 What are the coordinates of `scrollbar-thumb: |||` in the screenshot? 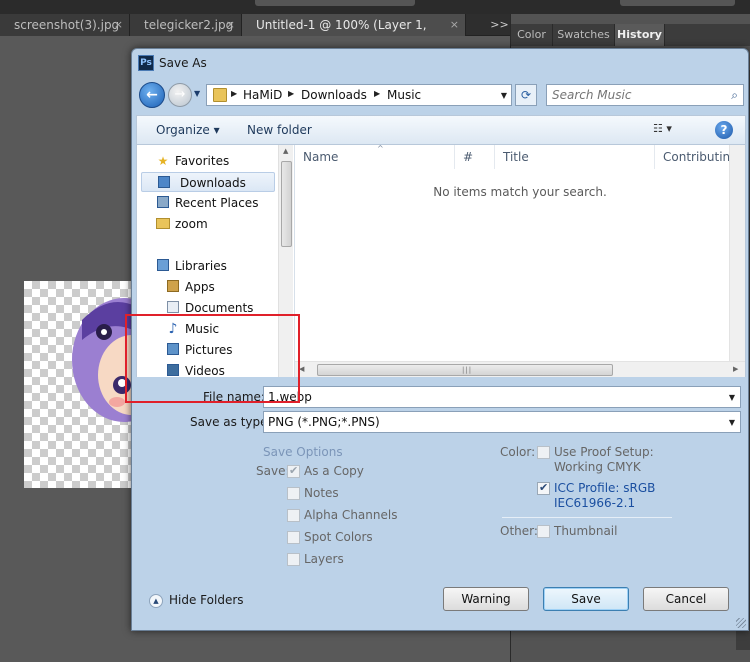 It's located at (465, 370).